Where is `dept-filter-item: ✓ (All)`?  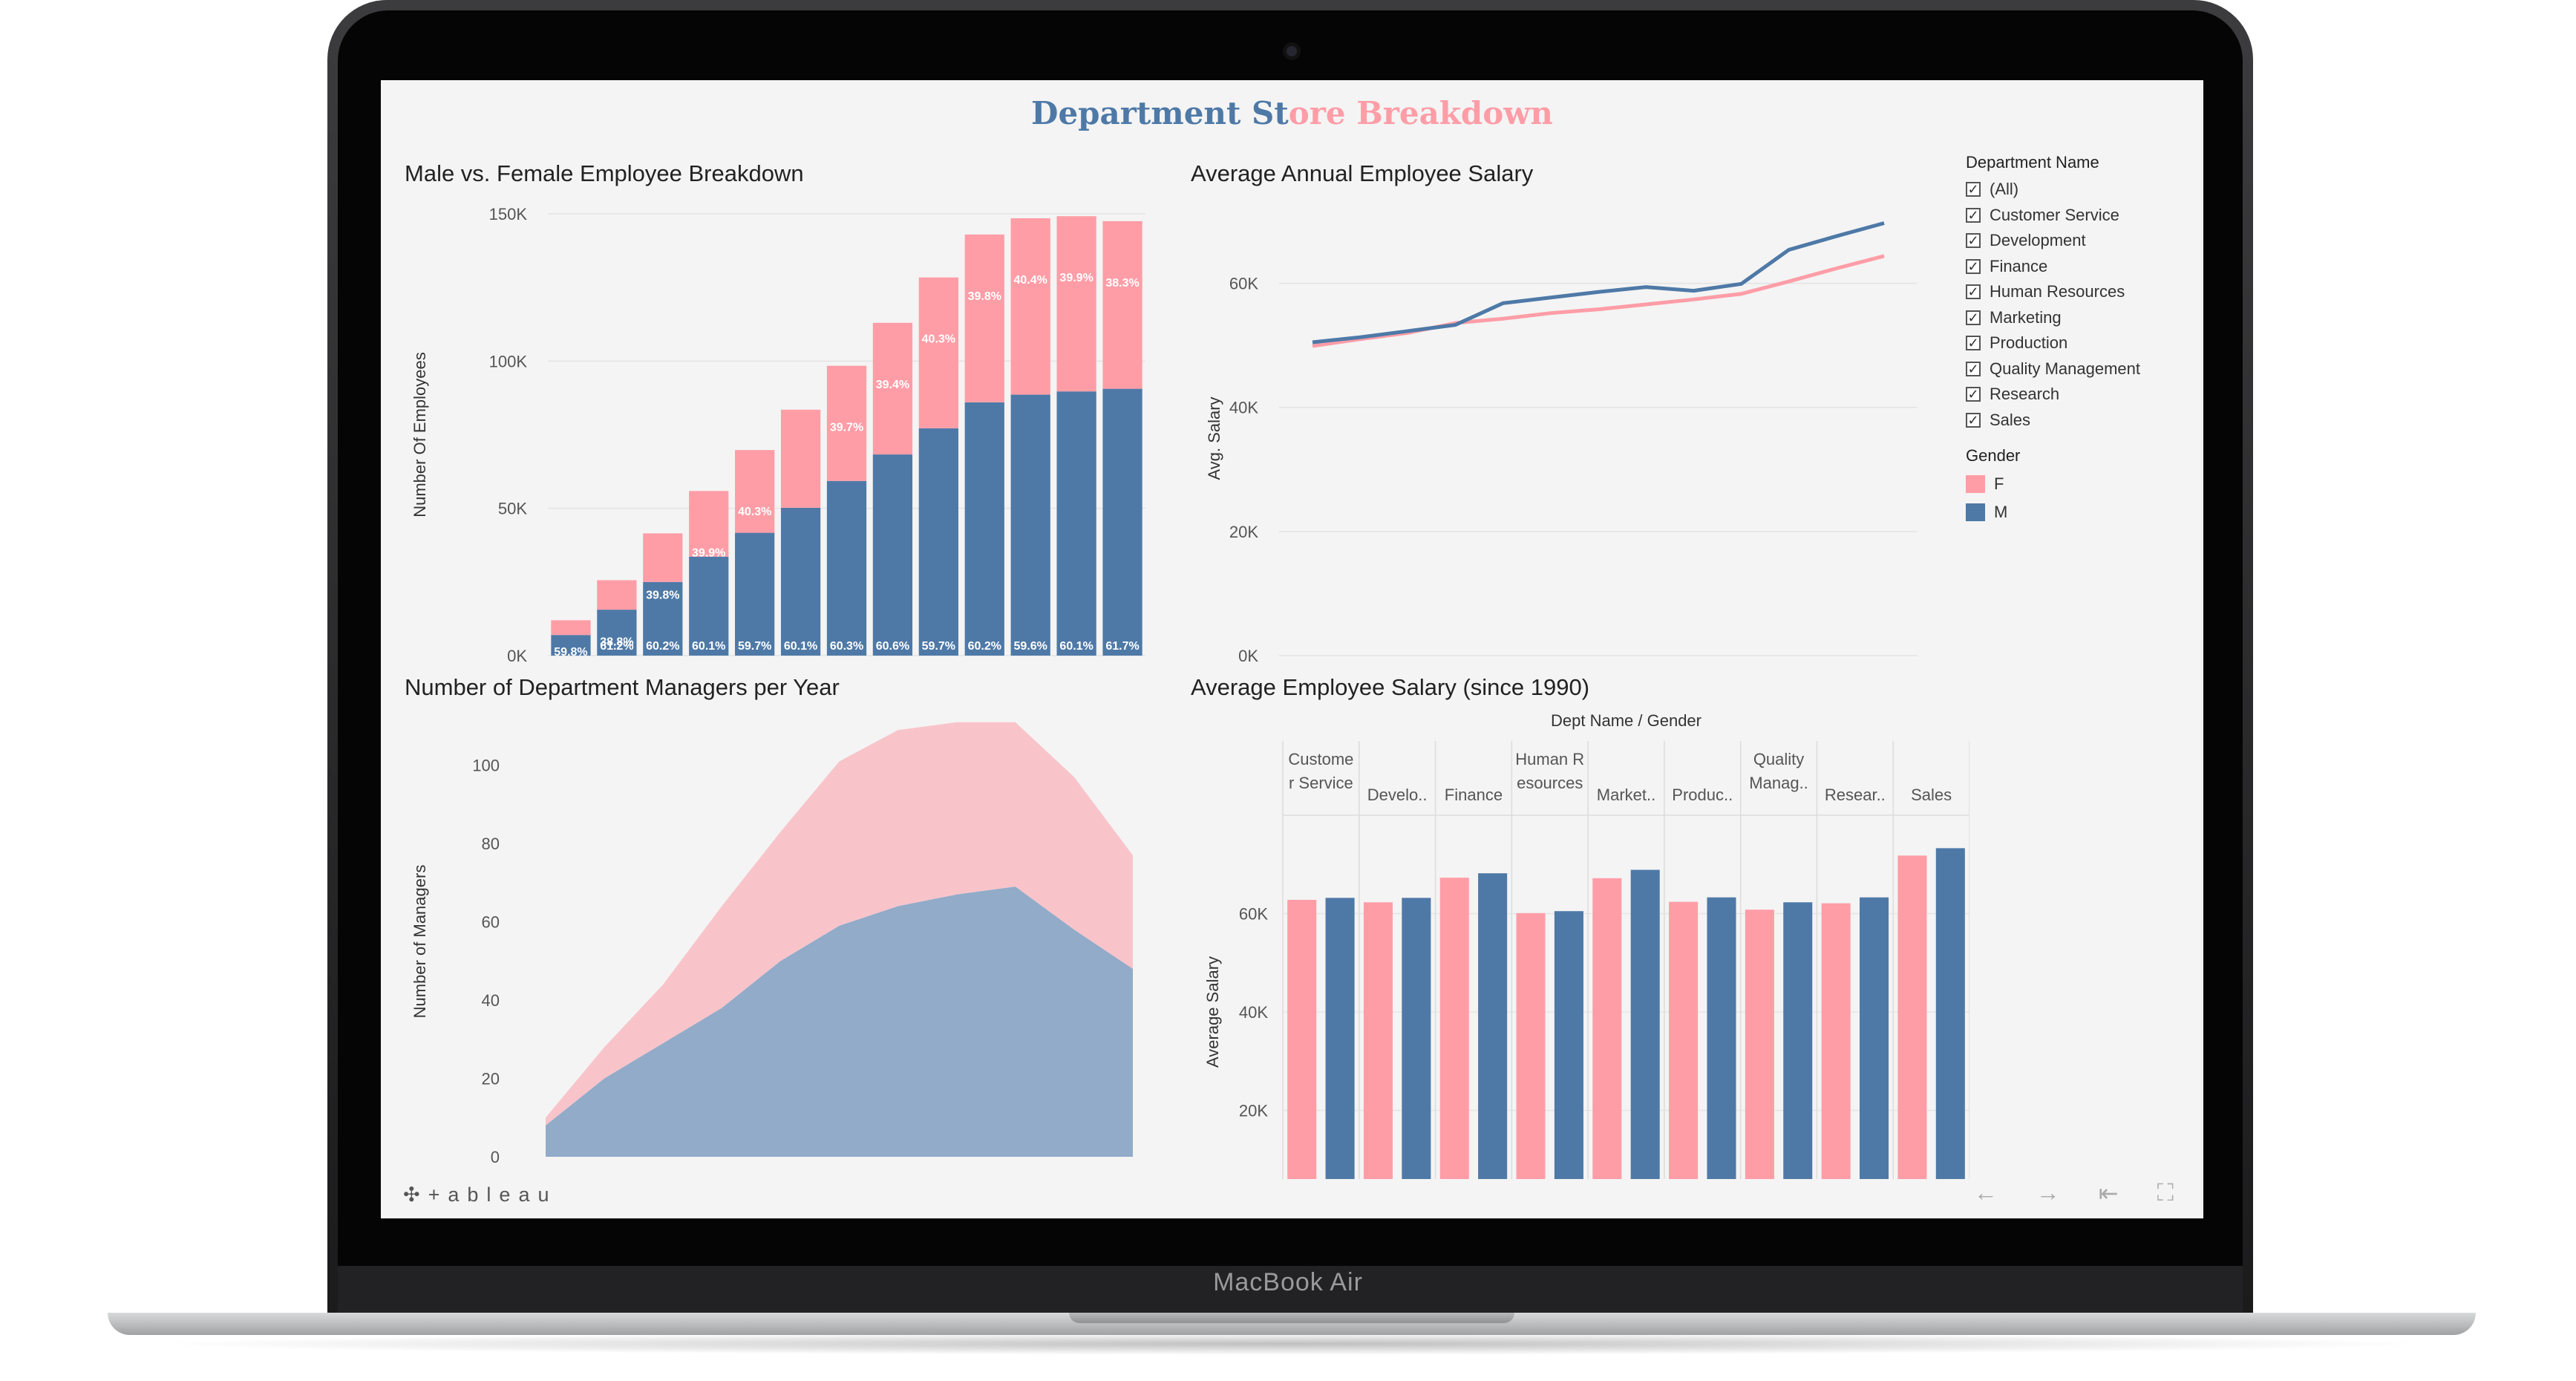
dept-filter-item: ✓ (All) is located at coordinates (2053, 190).